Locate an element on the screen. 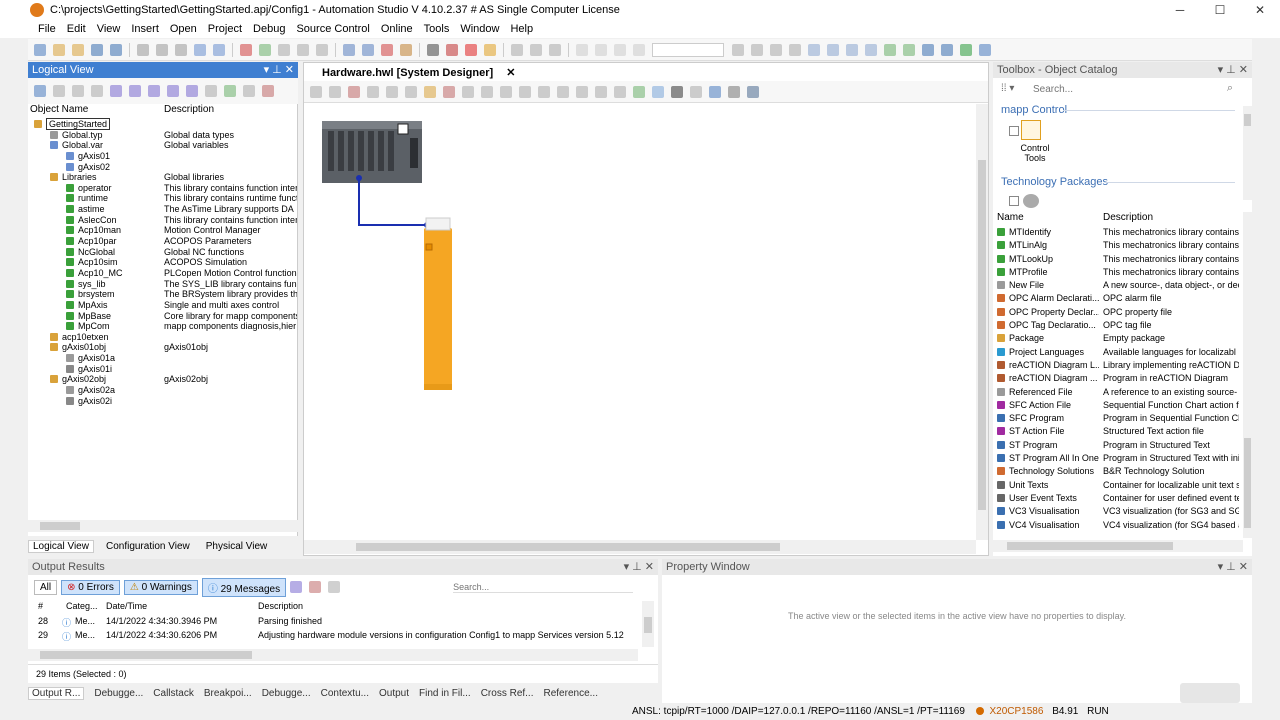 The image size is (1280, 720). debug-icon is located at coordinates (452, 49).